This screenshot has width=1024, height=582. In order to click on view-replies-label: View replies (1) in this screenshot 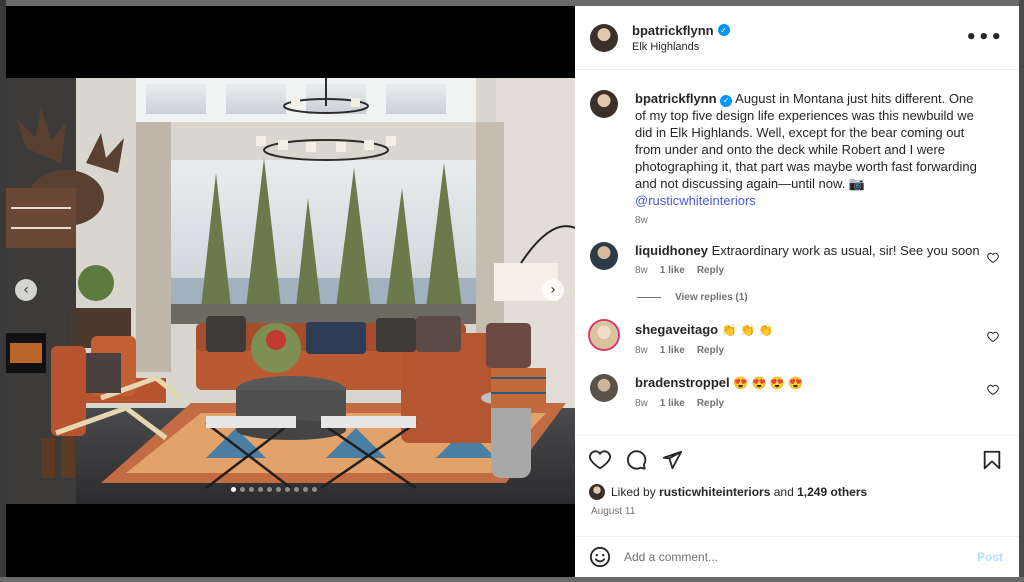, I will do `click(711, 297)`.